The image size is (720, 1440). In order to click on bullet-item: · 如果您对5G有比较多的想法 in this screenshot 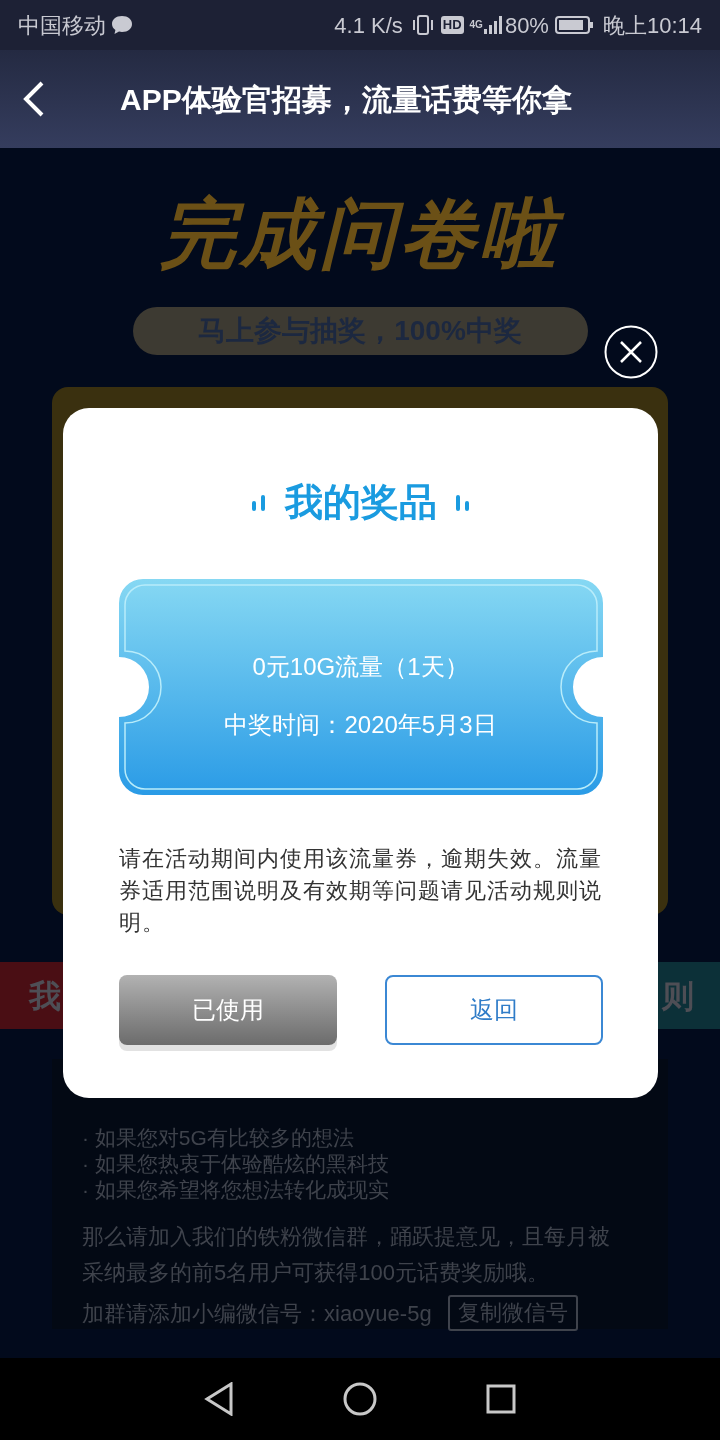, I will do `click(218, 1138)`.